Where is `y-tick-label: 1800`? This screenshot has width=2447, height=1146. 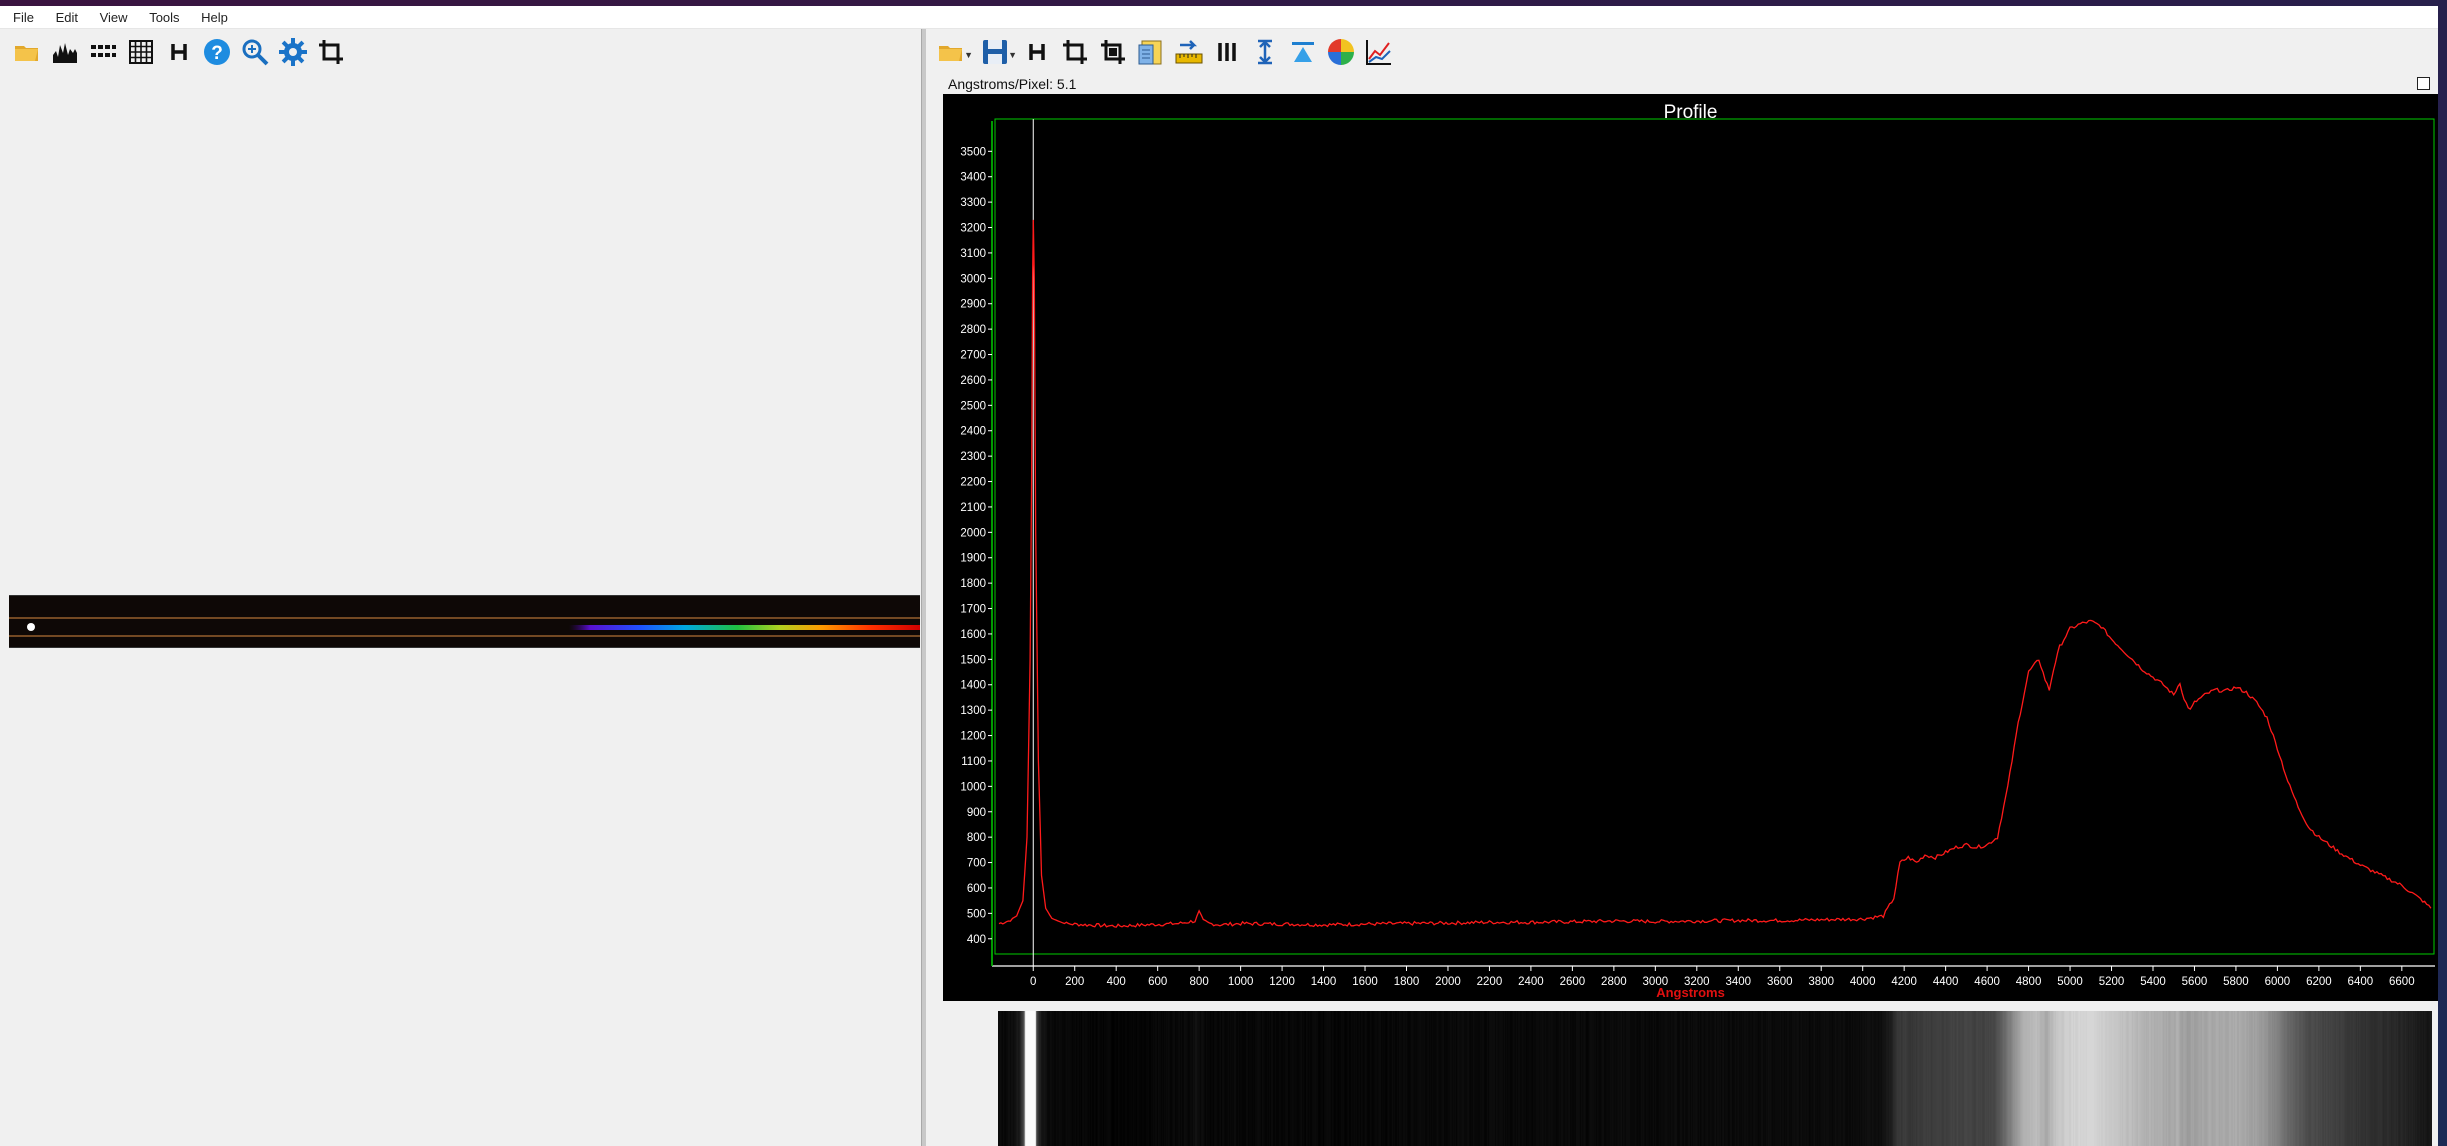 y-tick-label: 1800 is located at coordinates (973, 584).